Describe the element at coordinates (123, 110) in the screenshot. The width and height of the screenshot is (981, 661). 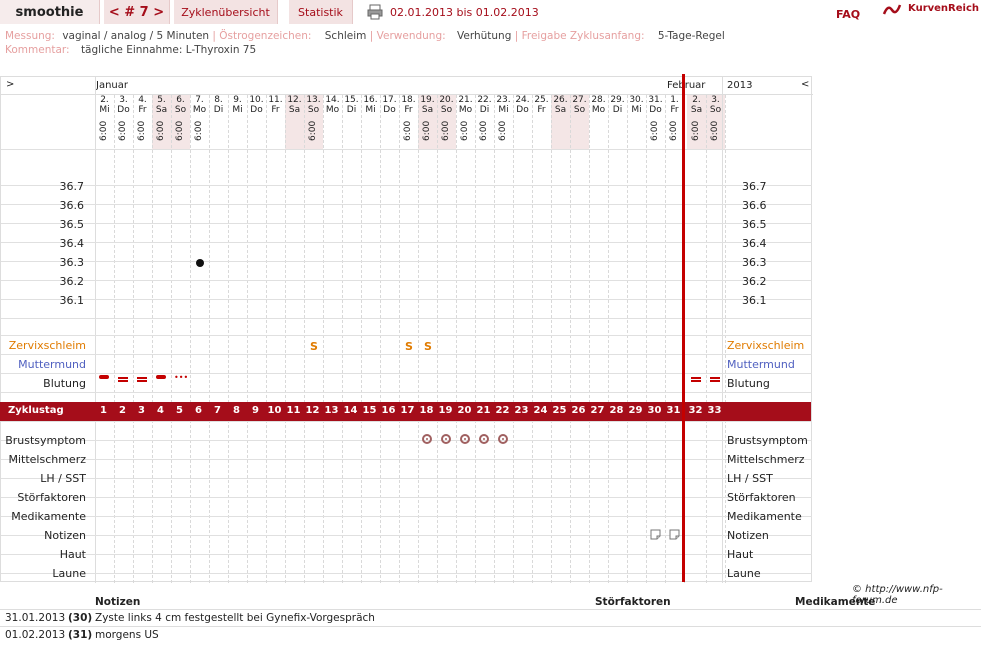
I see `weekday: Do` at that location.